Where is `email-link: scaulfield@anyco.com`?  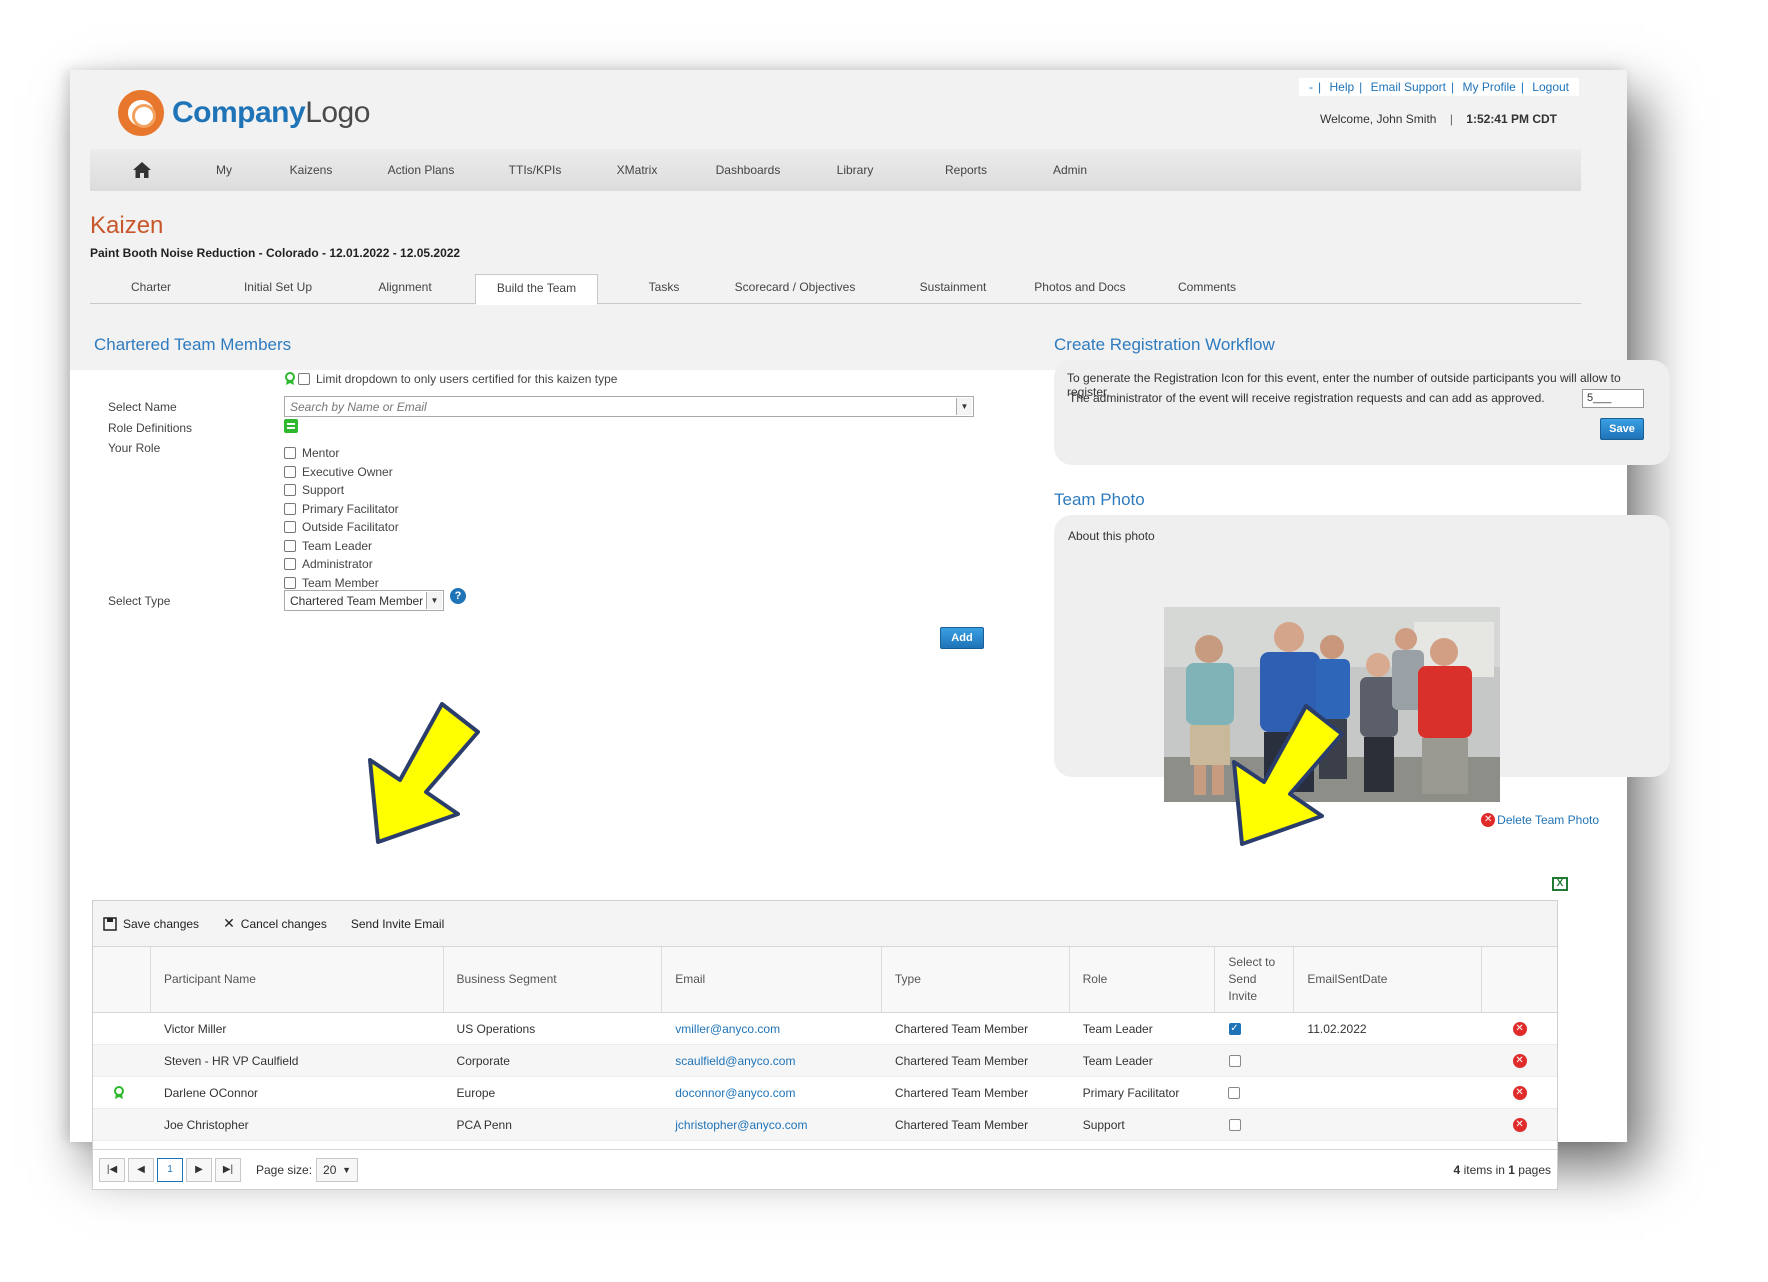
email-link: scaulfield@anyco.com is located at coordinates (772, 1060).